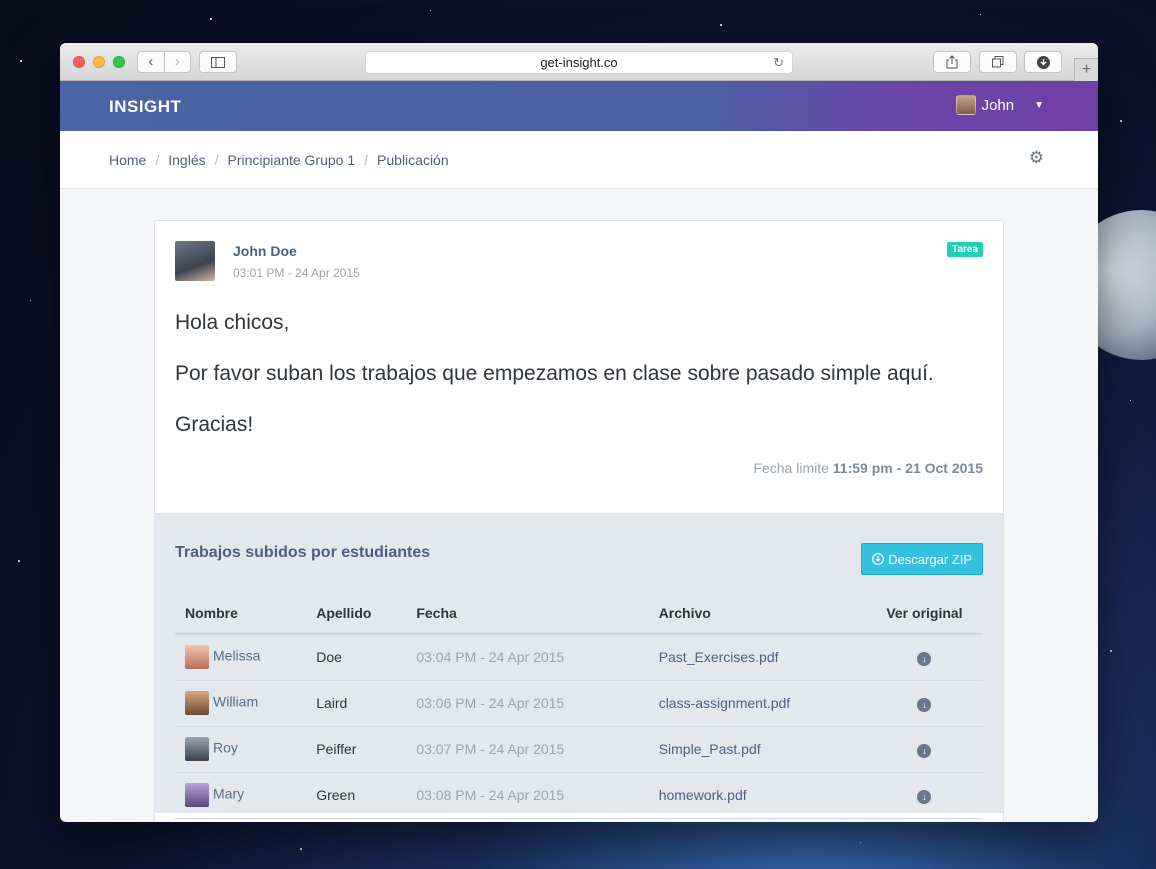 The width and height of the screenshot is (1156, 869). I want to click on user-menu: John ▼, so click(999, 105).